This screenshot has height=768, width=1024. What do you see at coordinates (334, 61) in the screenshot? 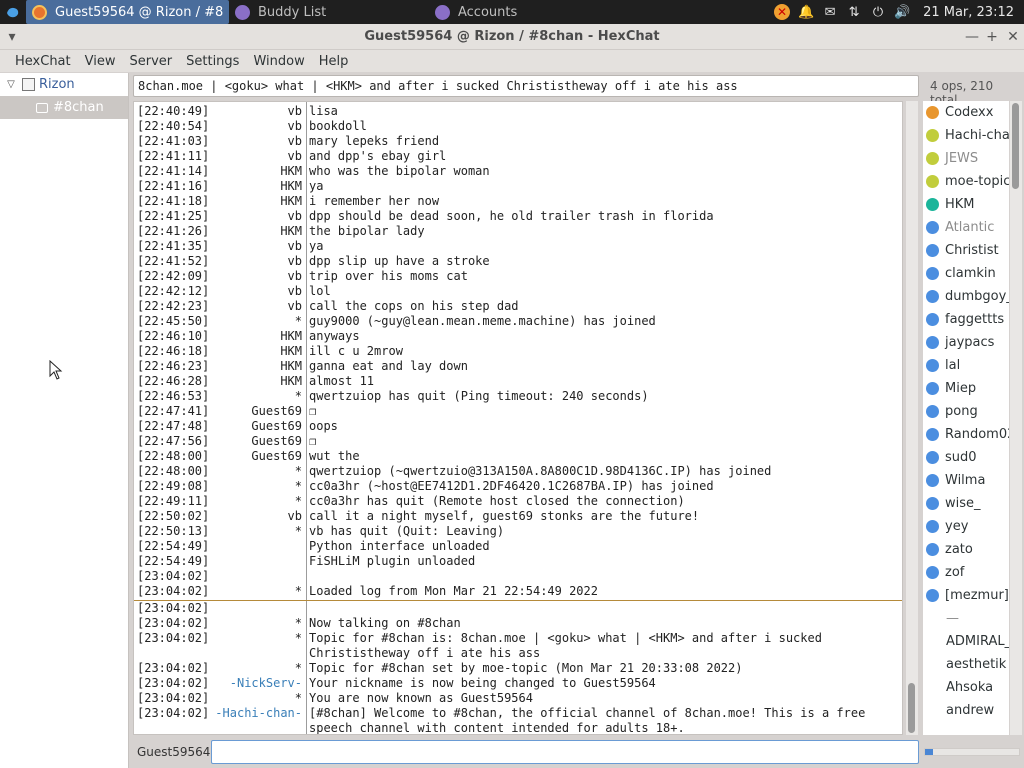
I see `menu-help: Help` at bounding box center [334, 61].